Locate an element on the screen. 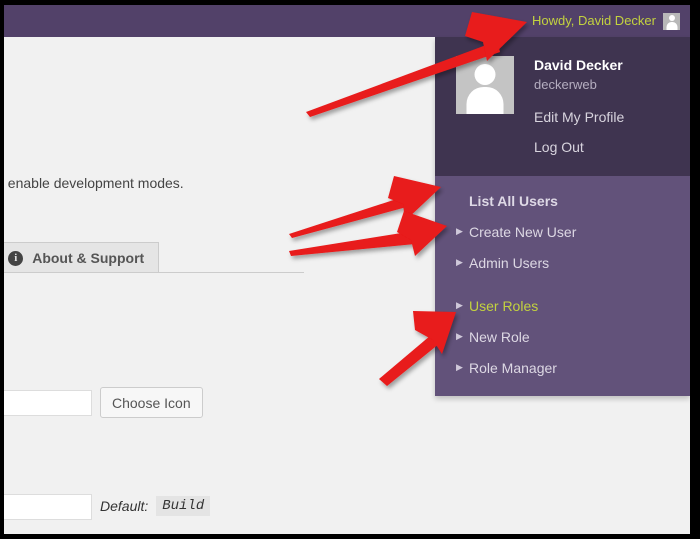 The image size is (700, 539). choose-icon-button: Choose Icon is located at coordinates (151, 402).